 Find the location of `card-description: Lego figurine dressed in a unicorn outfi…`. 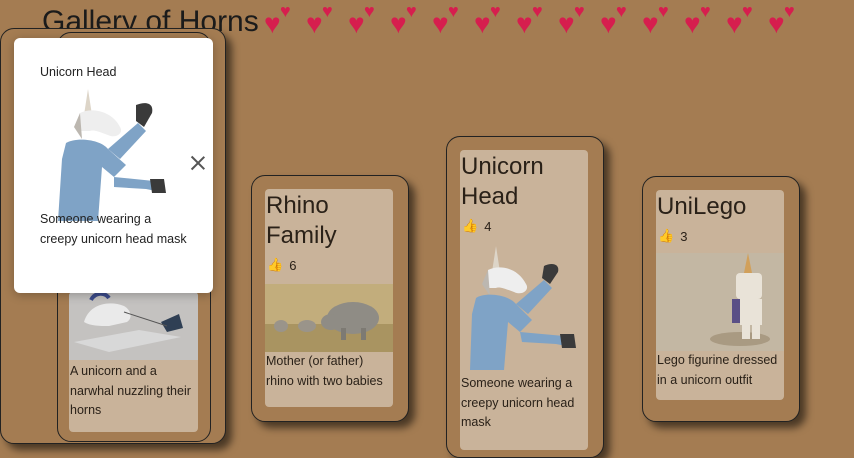

card-description: Lego figurine dressed in a unicorn outfi… is located at coordinates (717, 370).